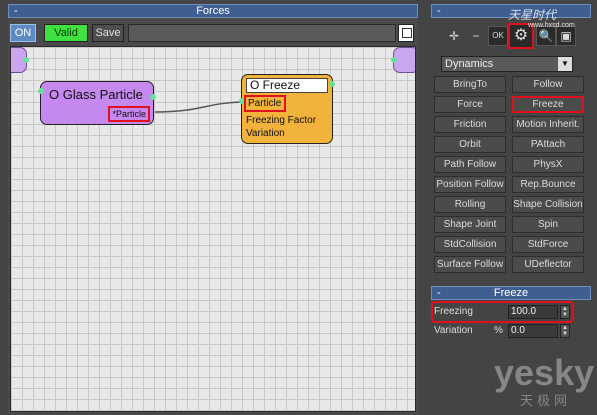 The width and height of the screenshot is (597, 415). What do you see at coordinates (548, 124) in the screenshot?
I see `operator-button-motion-inherit: Motion Inherit.` at bounding box center [548, 124].